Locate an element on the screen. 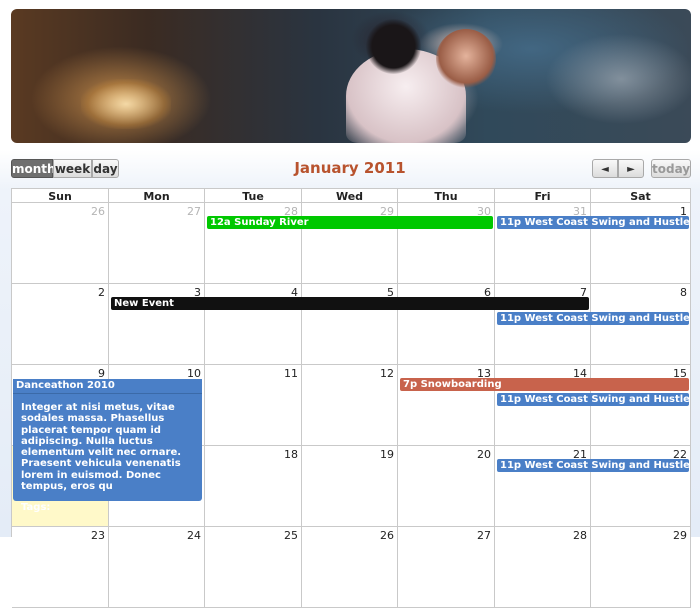 This screenshot has width=700, height=608. day-number: 11 is located at coordinates (291, 373).